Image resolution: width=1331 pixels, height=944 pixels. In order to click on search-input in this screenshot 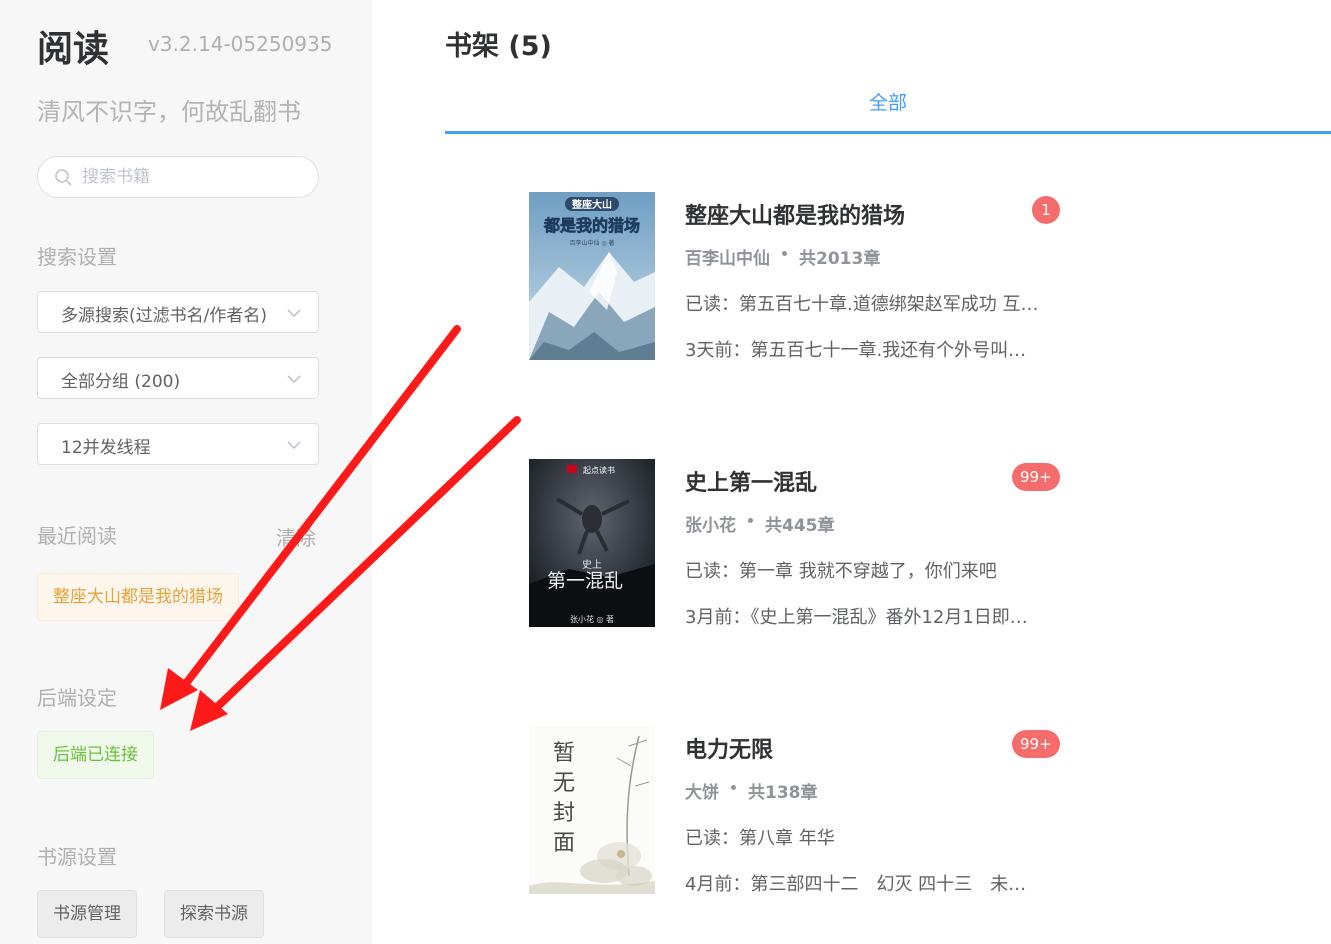, I will do `click(192, 177)`.